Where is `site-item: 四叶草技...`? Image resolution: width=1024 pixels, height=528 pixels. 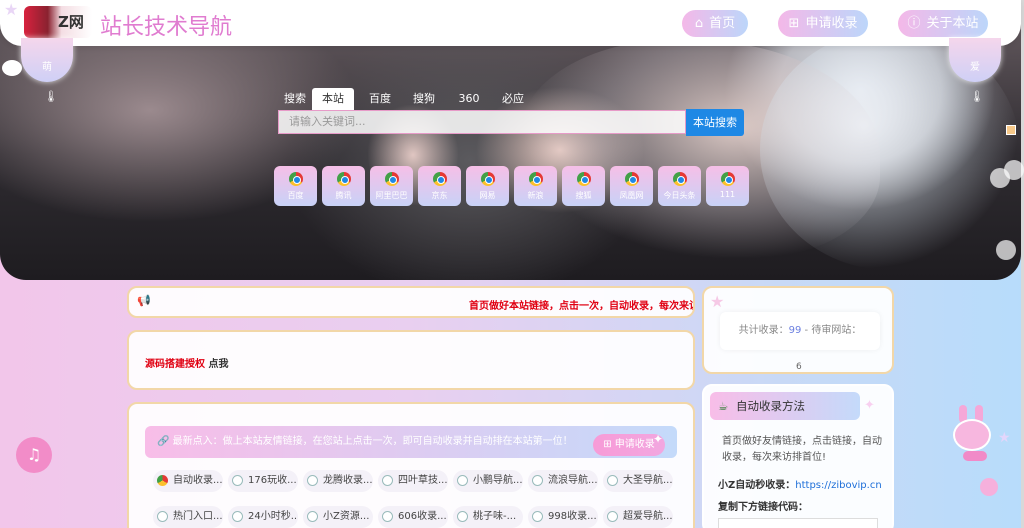
site-item: 四叶草技... is located at coordinates (413, 481).